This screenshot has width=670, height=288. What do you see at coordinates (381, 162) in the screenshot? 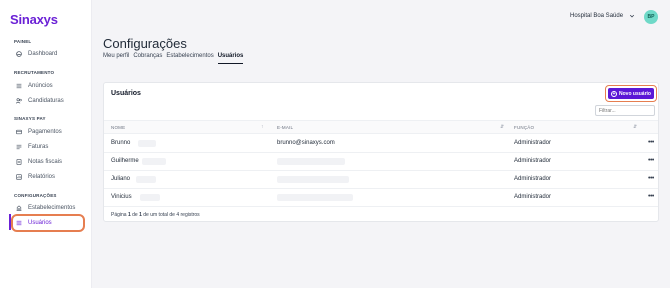
I see `table-row: Guilherme Administrador •••` at bounding box center [381, 162].